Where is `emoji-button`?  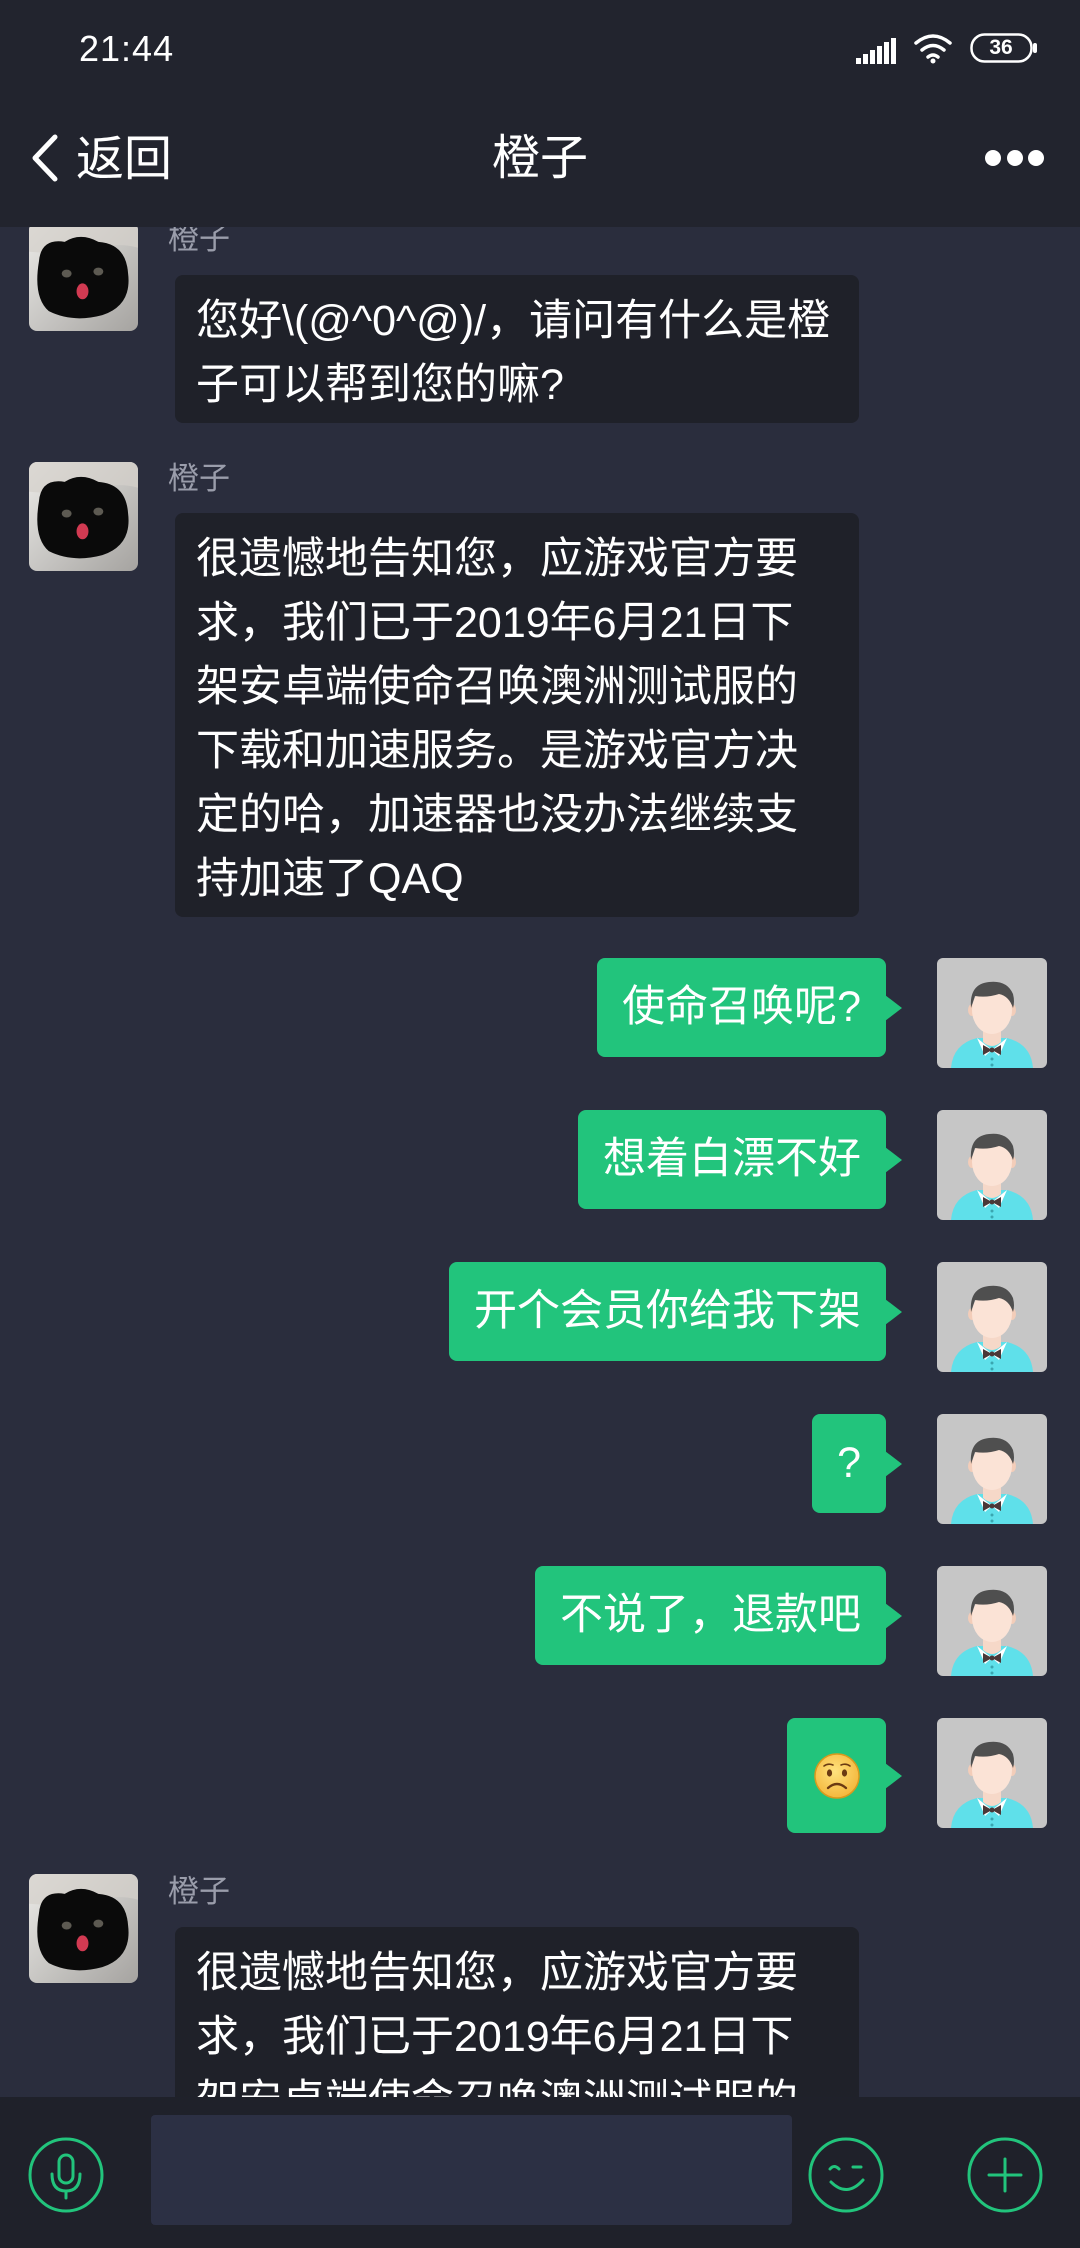 emoji-button is located at coordinates (846, 2175).